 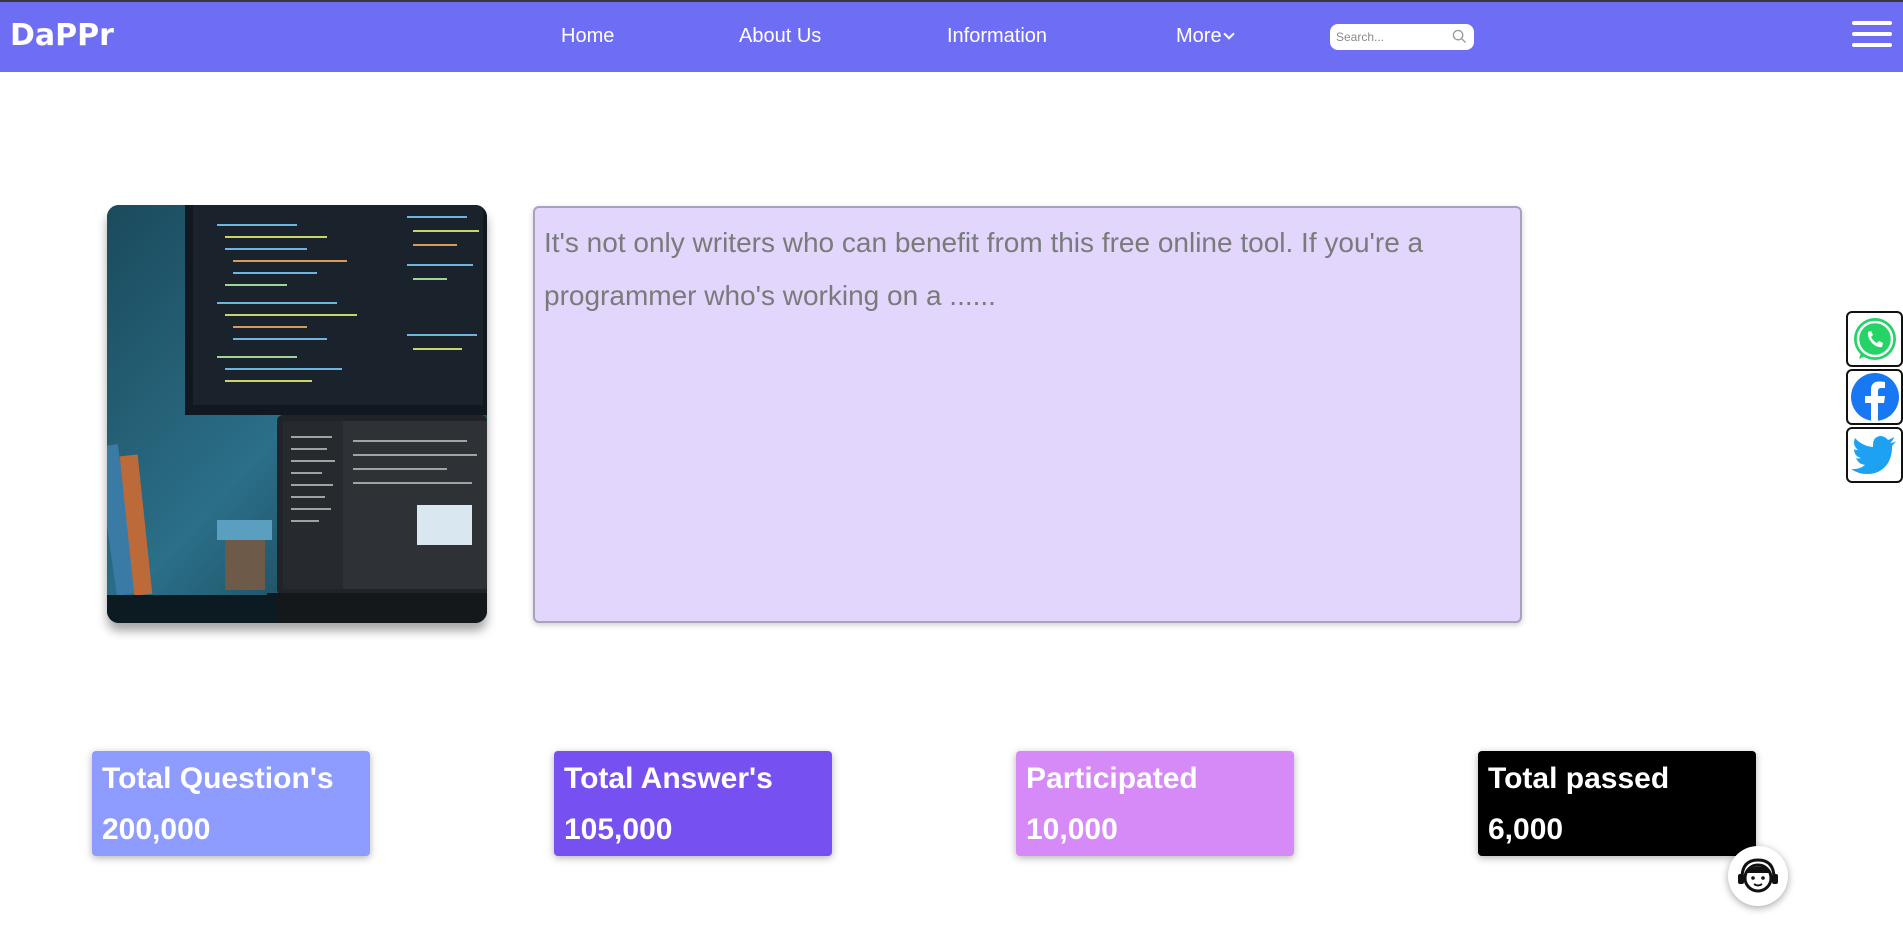 I want to click on support-chat-button, so click(x=1758, y=876).